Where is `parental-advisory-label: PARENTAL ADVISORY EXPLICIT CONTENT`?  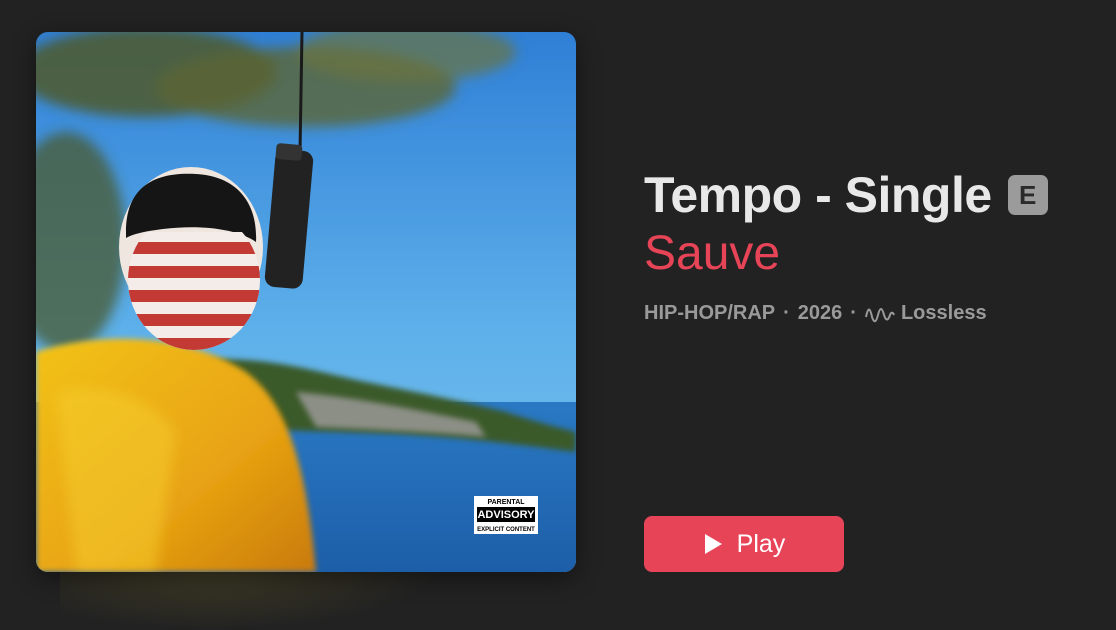 parental-advisory-label: PARENTAL ADVISORY EXPLICIT CONTENT is located at coordinates (506, 515).